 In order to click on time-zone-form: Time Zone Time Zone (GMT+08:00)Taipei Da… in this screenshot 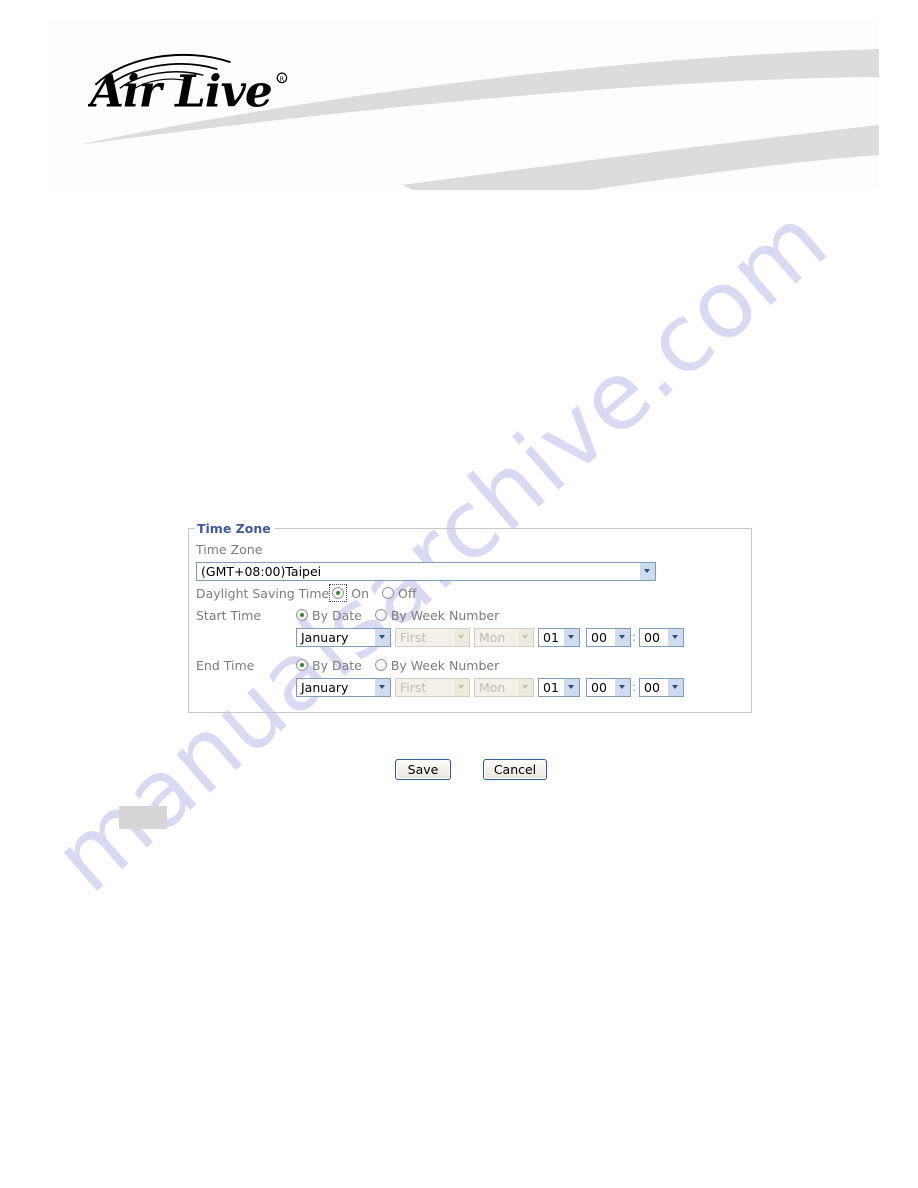, I will do `click(471, 617)`.